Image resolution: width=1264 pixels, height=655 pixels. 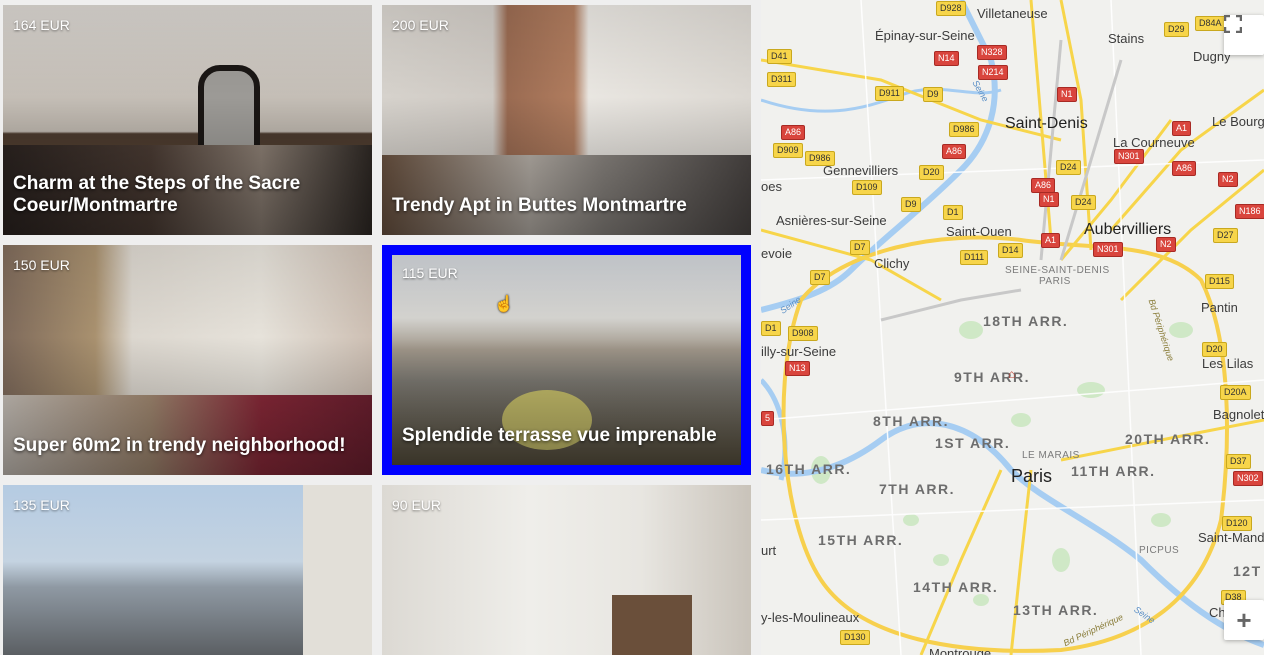 I want to click on listing-title: Trendy Apt in Buttes Montmartre, so click(x=539, y=205).